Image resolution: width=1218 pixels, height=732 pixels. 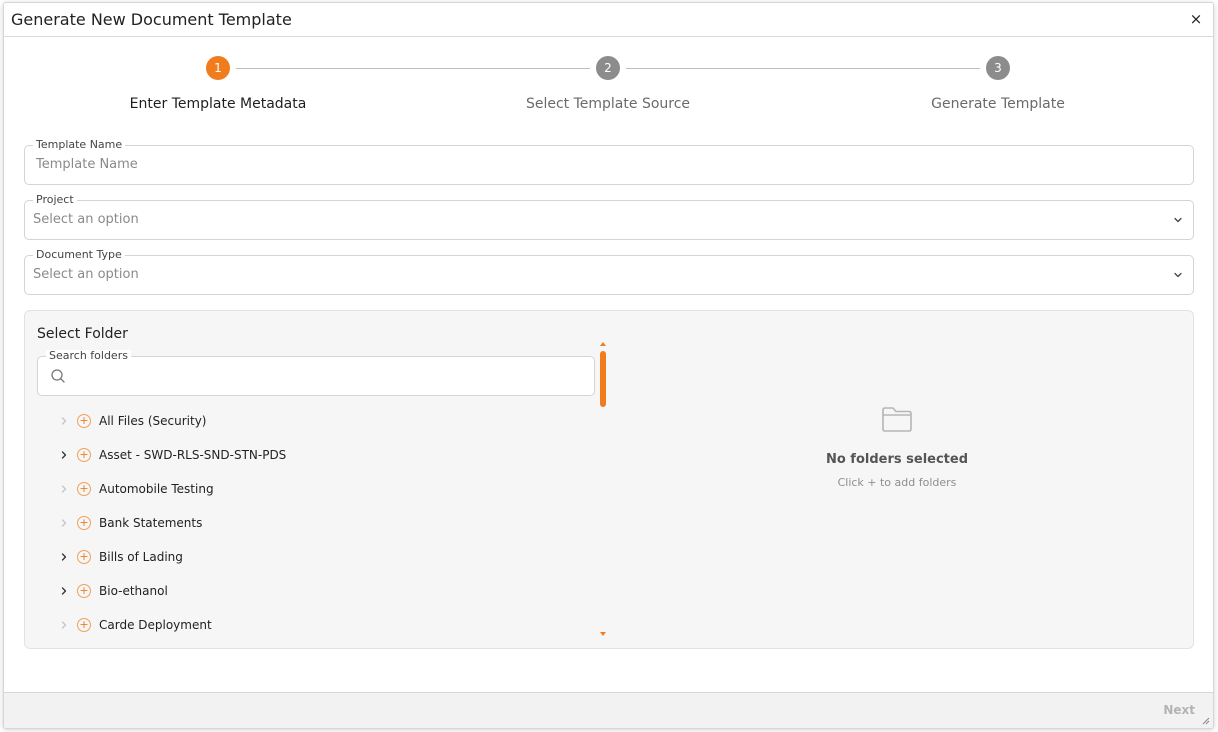 I want to click on next-button: Next, so click(x=1179, y=710).